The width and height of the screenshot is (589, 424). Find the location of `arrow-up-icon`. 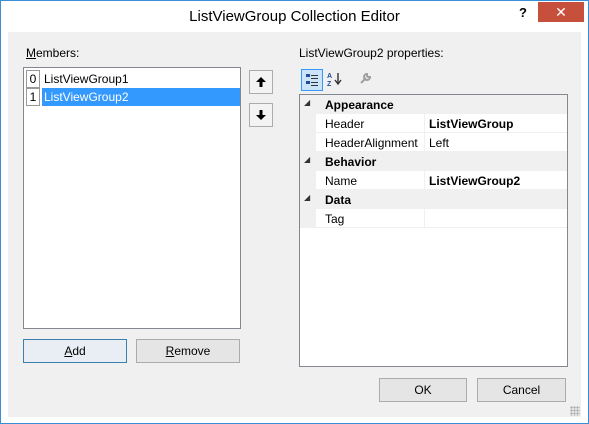

arrow-up-icon is located at coordinates (261, 82).